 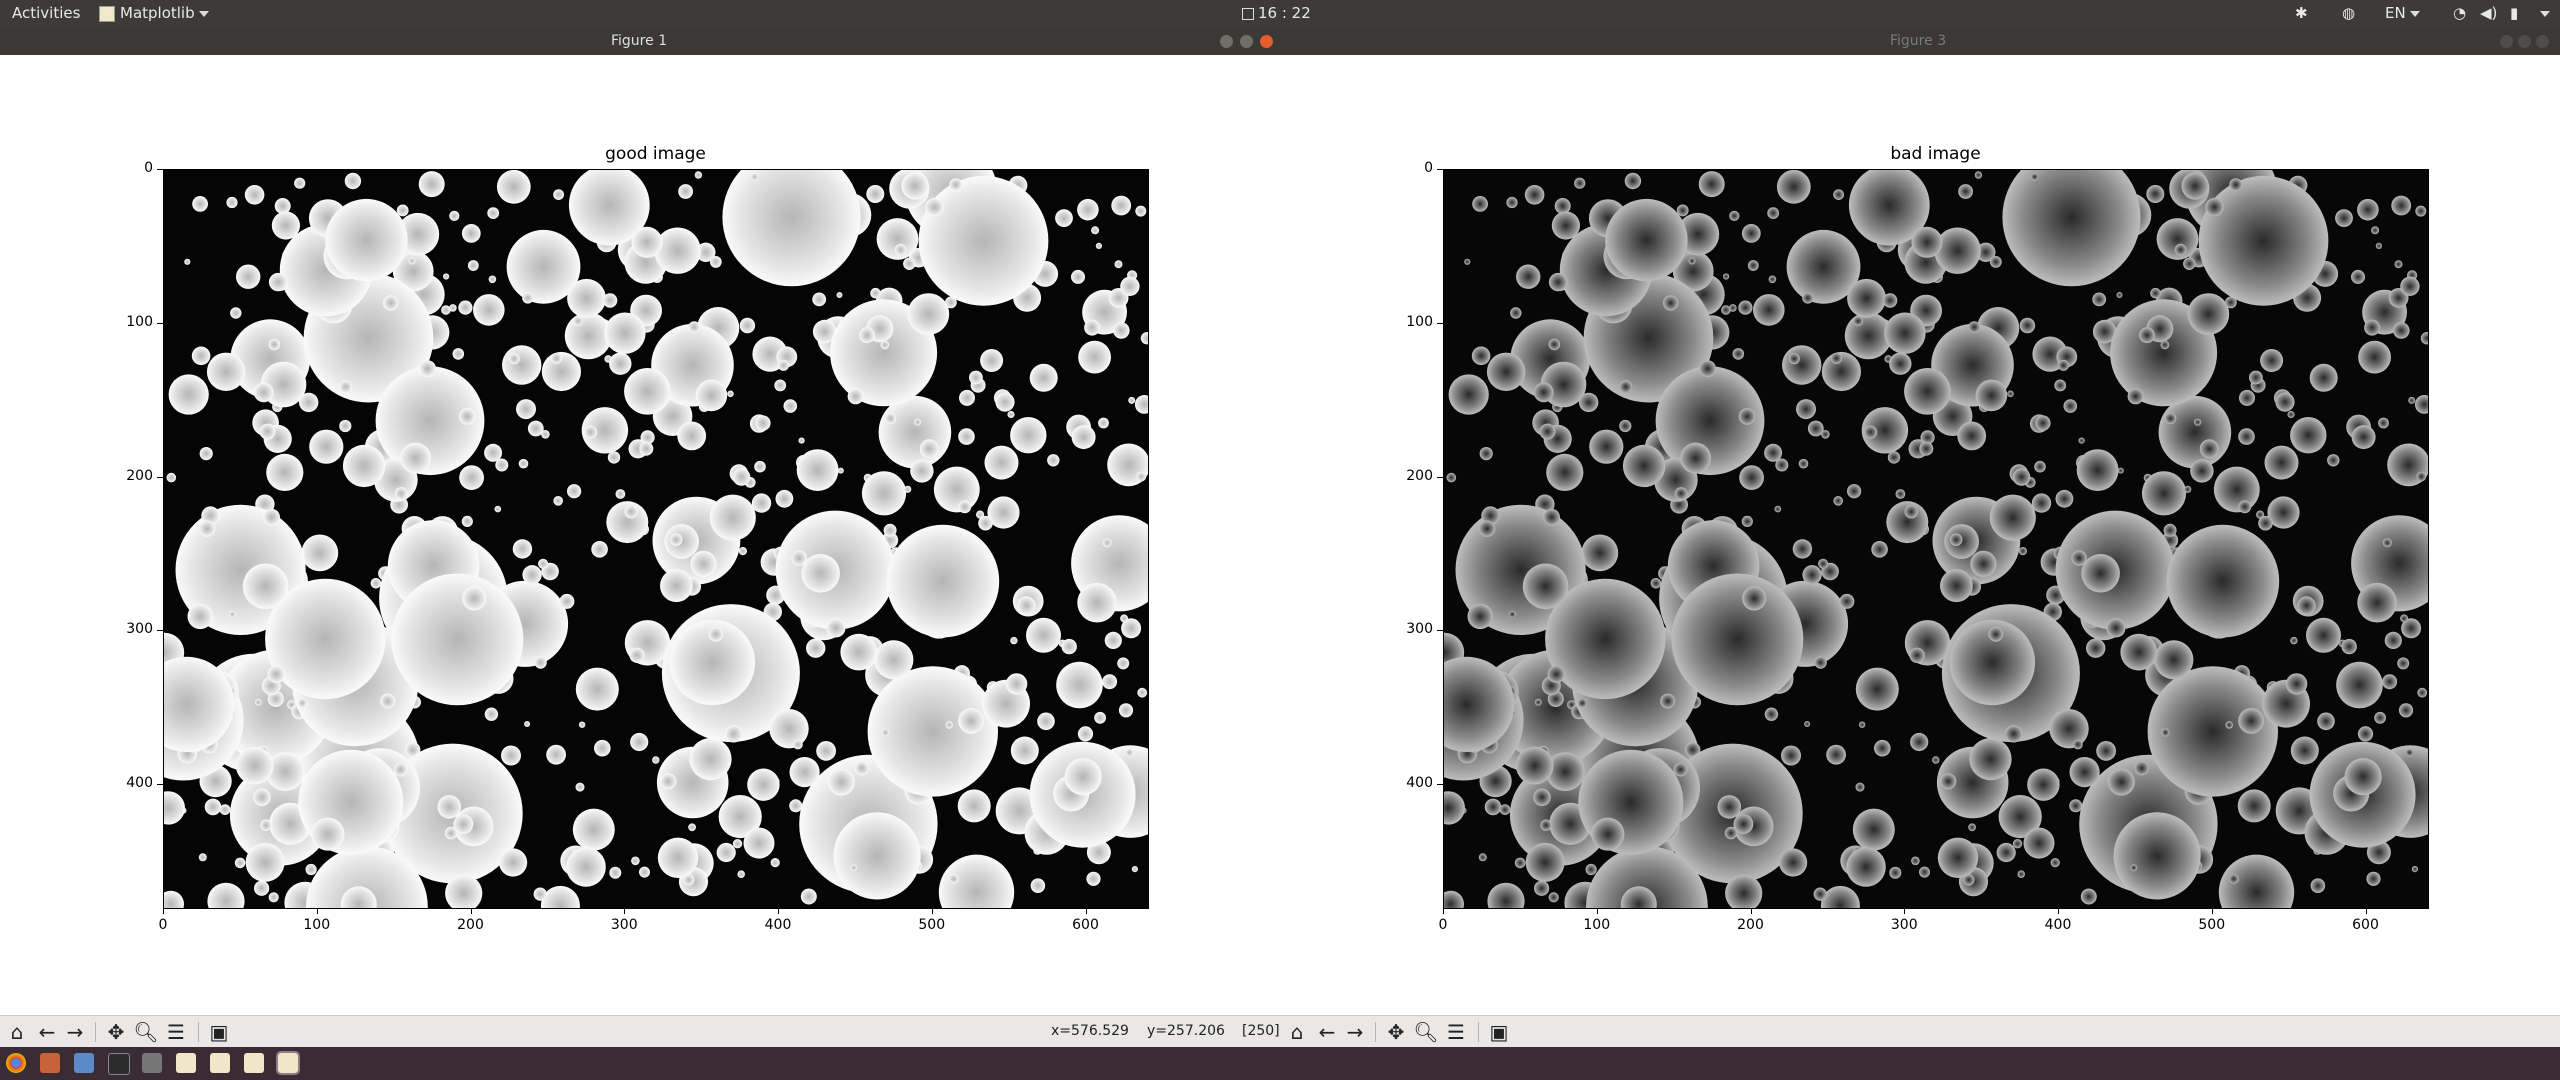 What do you see at coordinates (2459, 13) in the screenshot?
I see `wifi-icon: ◔` at bounding box center [2459, 13].